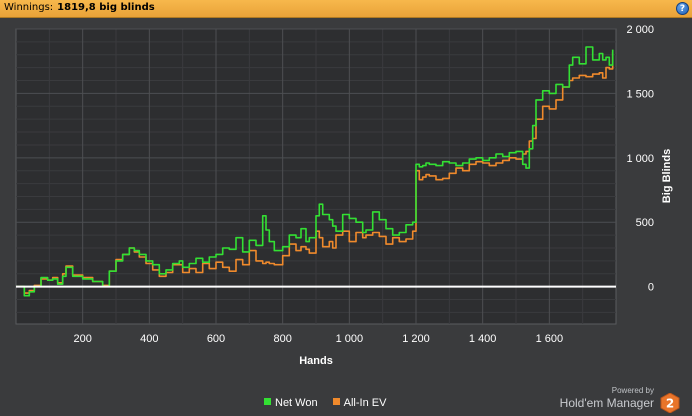  I want to click on x-tick-label: 600, so click(216, 339).